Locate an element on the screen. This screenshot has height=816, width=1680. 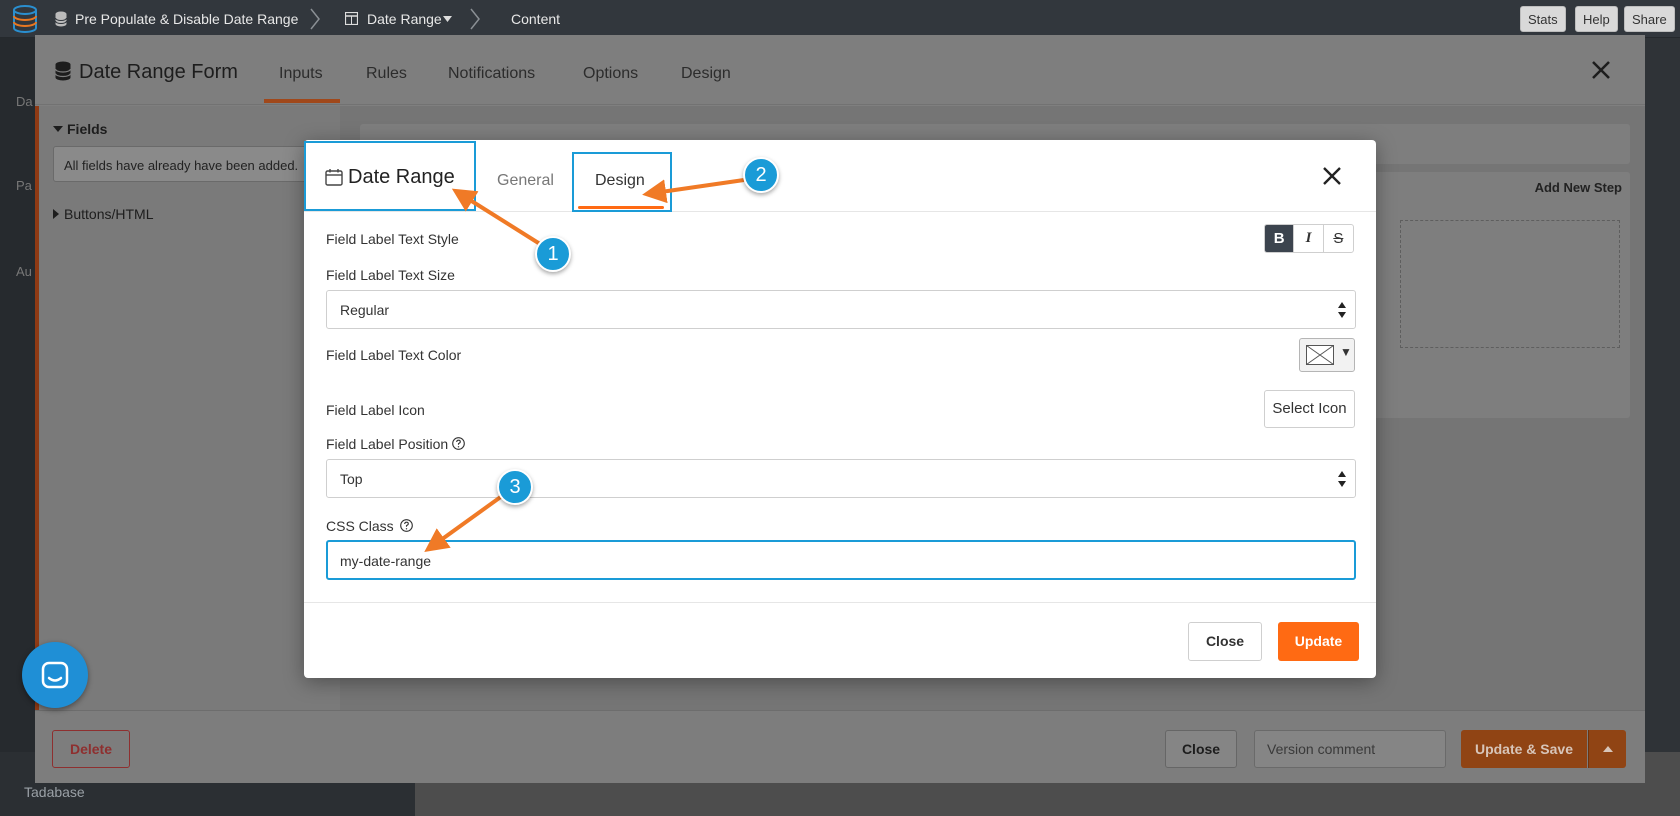
css-class-input: my-date-range is located at coordinates (841, 560).